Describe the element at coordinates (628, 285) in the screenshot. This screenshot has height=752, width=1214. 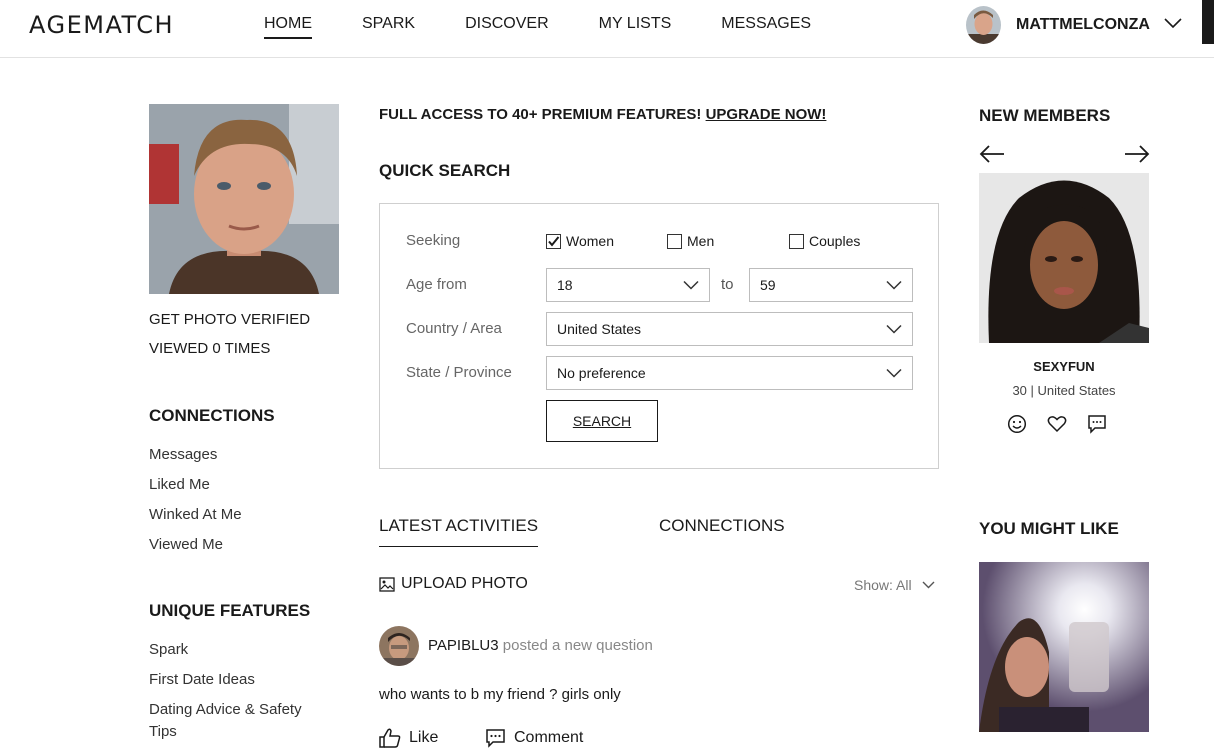
I see `age-from-select: 18` at that location.